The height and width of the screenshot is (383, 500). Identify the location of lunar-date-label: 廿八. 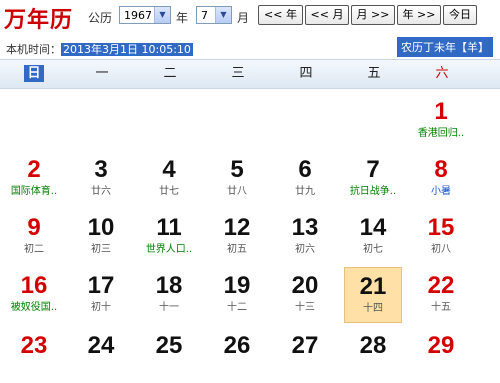
(237, 191).